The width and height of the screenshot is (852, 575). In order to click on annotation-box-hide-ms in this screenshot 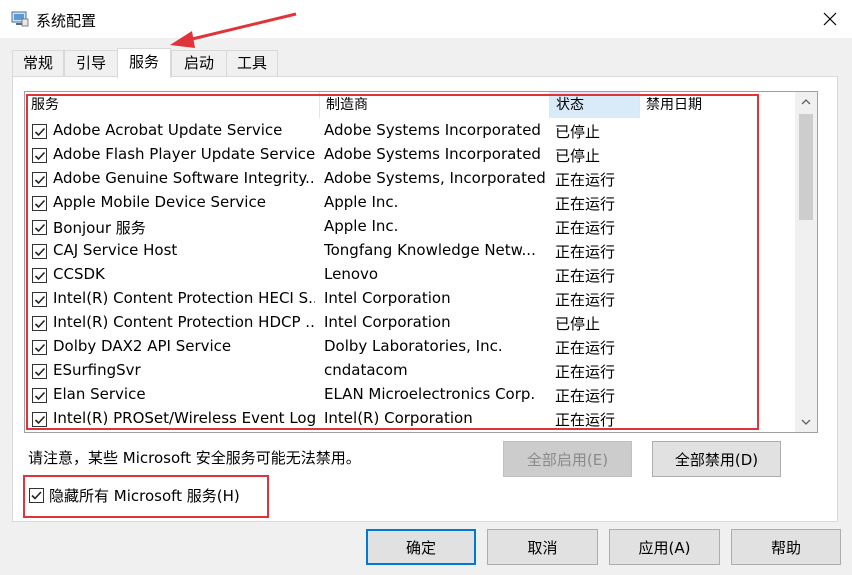, I will do `click(146, 496)`.